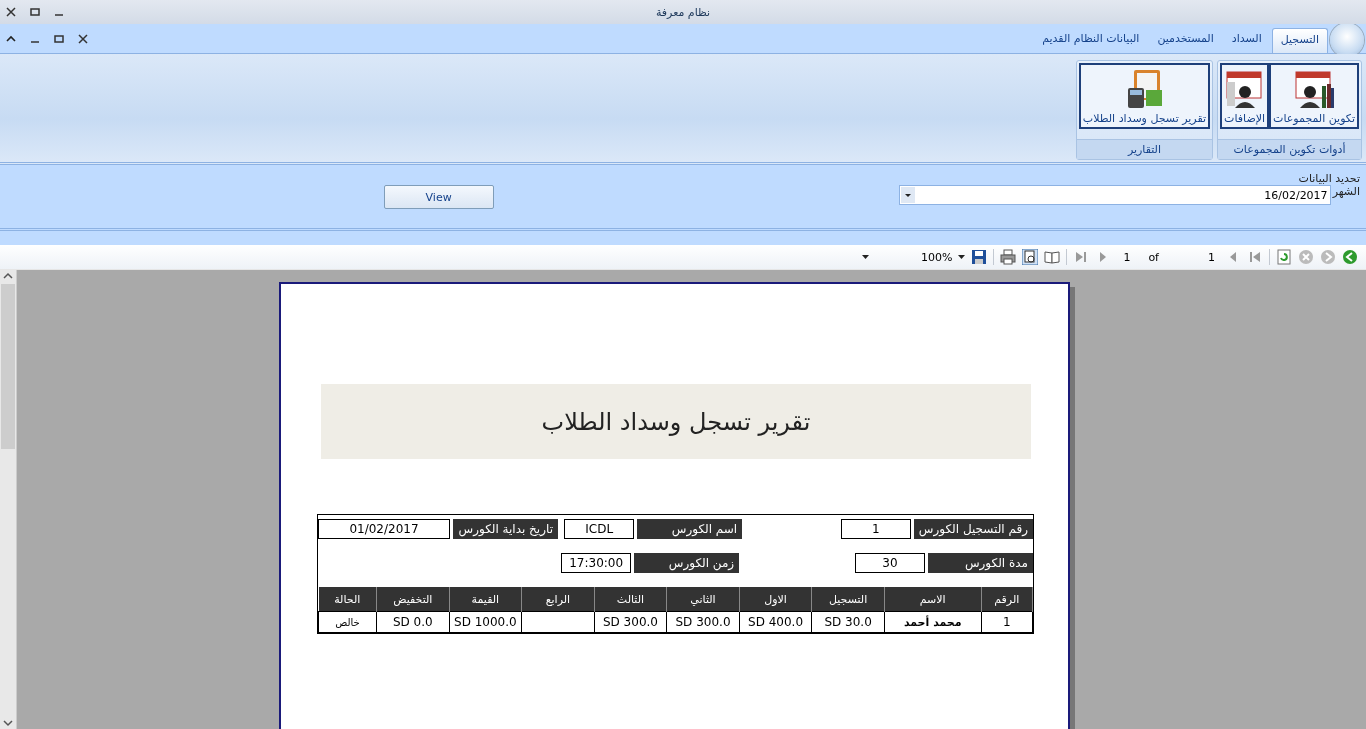  Describe the element at coordinates (630, 599) in the screenshot. I see `column-header: الثالث` at that location.